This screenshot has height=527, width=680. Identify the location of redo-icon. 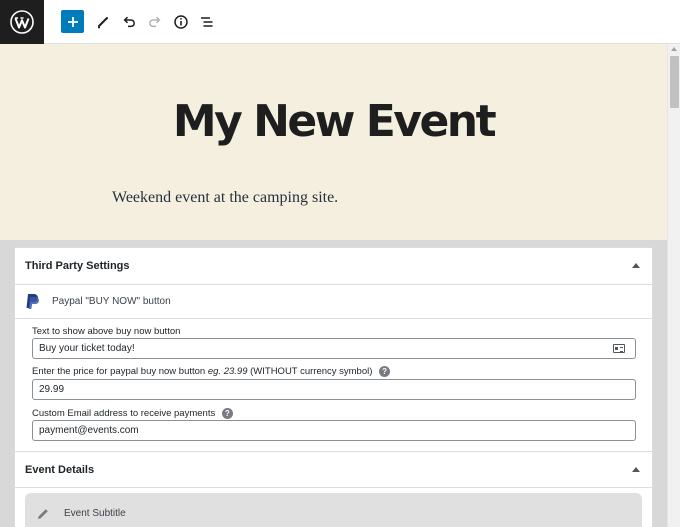
(155, 22).